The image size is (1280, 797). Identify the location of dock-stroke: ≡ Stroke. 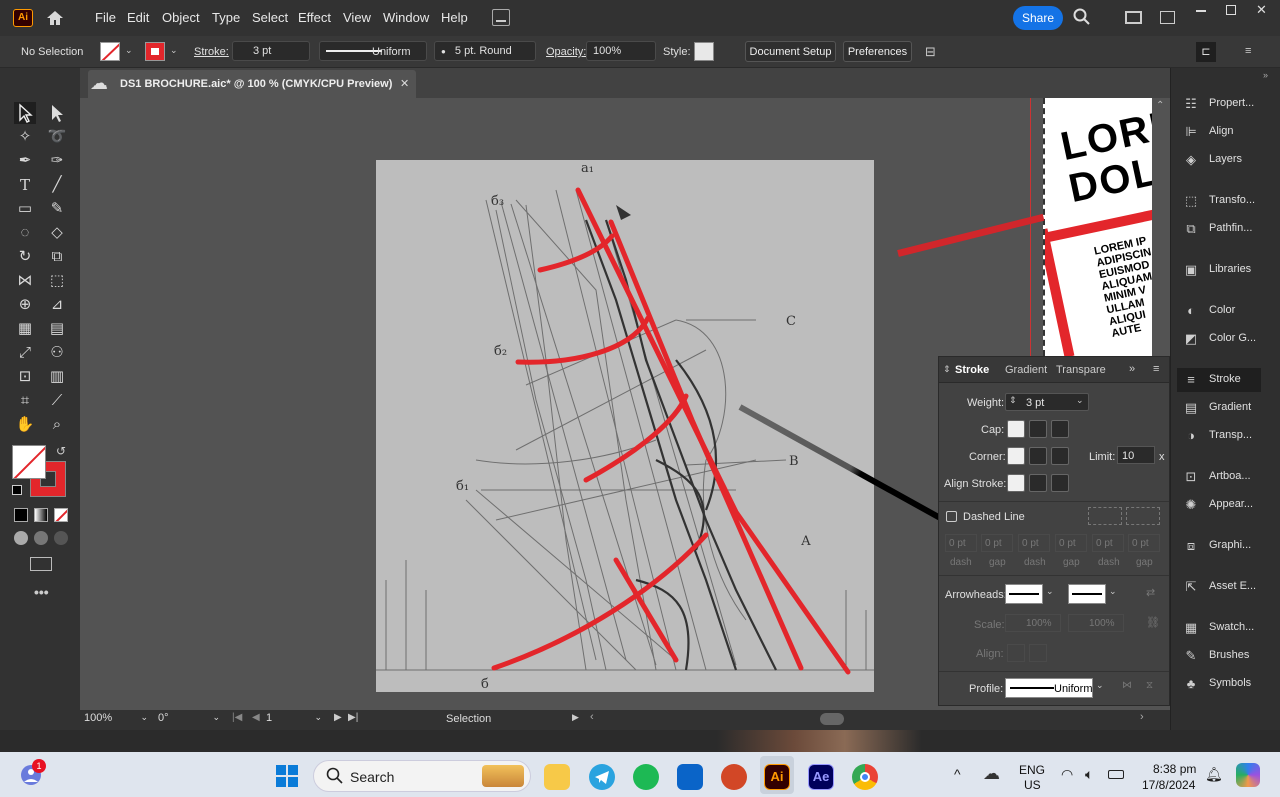
(1219, 380).